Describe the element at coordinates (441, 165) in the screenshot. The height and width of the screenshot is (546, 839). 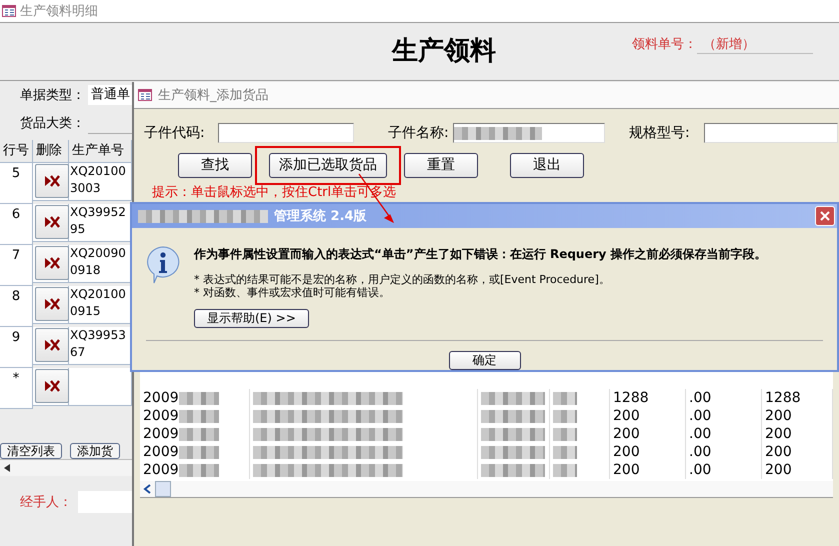
I see `dialog-button: 重置` at that location.